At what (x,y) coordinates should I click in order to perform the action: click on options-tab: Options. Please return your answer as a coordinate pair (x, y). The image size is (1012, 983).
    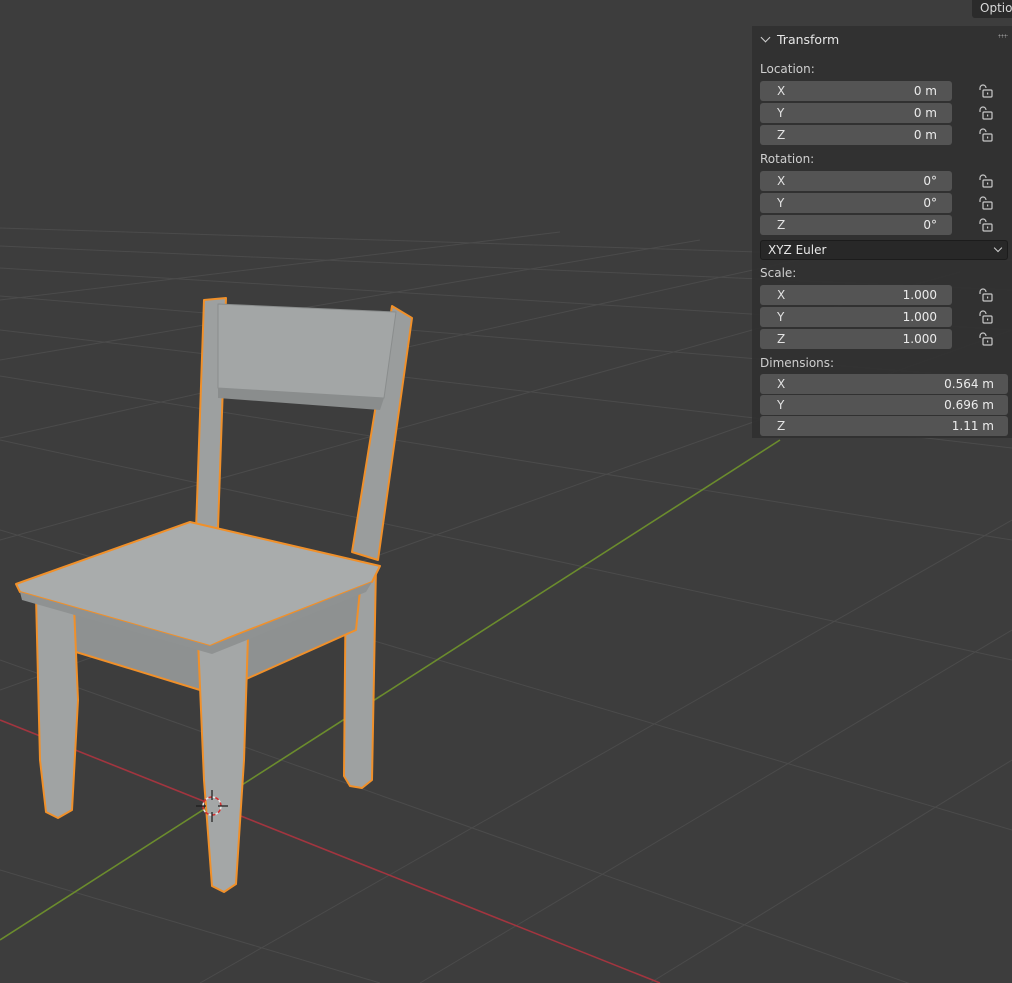
    Looking at the image, I should click on (992, 9).